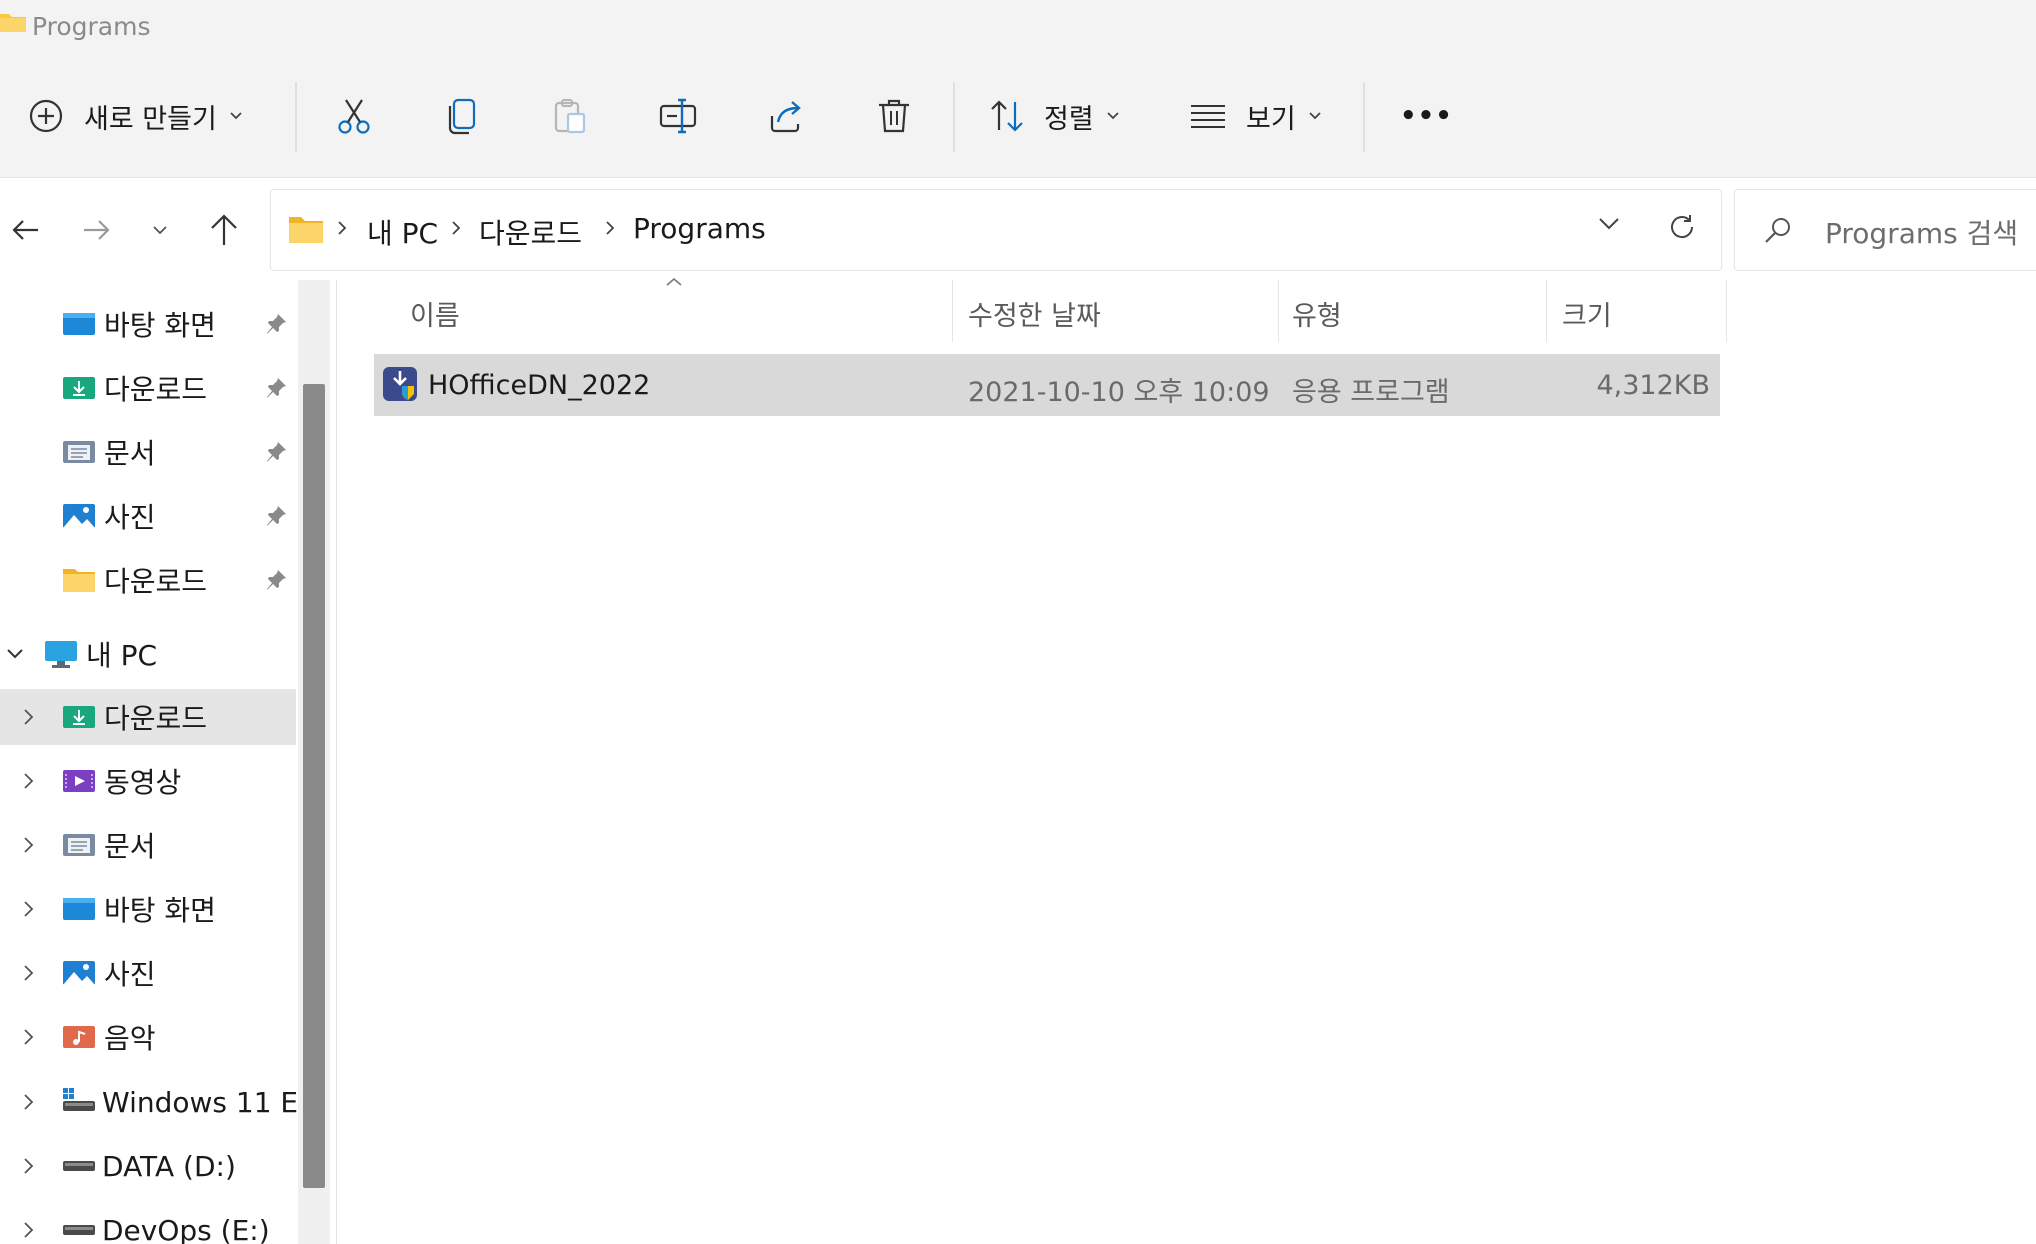 Image resolution: width=2036 pixels, height=1244 pixels. What do you see at coordinates (148, 654) in the screenshot?
I see `sidebar-item-this-pc: 내 PC` at bounding box center [148, 654].